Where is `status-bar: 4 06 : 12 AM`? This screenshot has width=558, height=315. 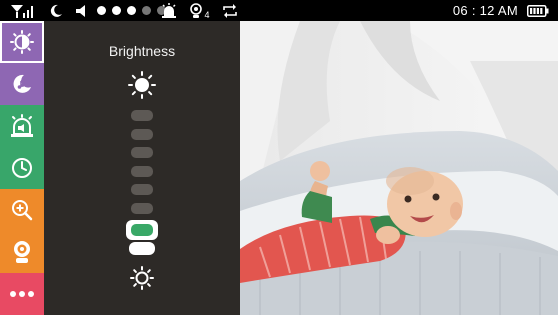
status-bar: 4 06 : 12 AM is located at coordinates (279, 10).